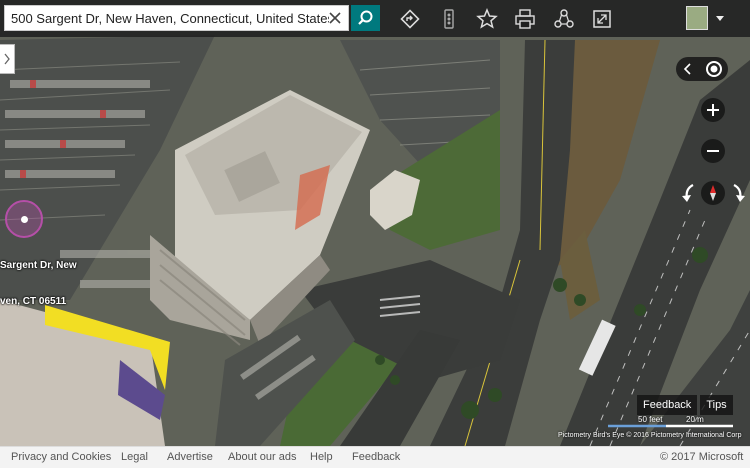 The height and width of the screenshot is (468, 750). What do you see at coordinates (190, 457) in the screenshot?
I see `footer-link-advertise: Advertise` at bounding box center [190, 457].